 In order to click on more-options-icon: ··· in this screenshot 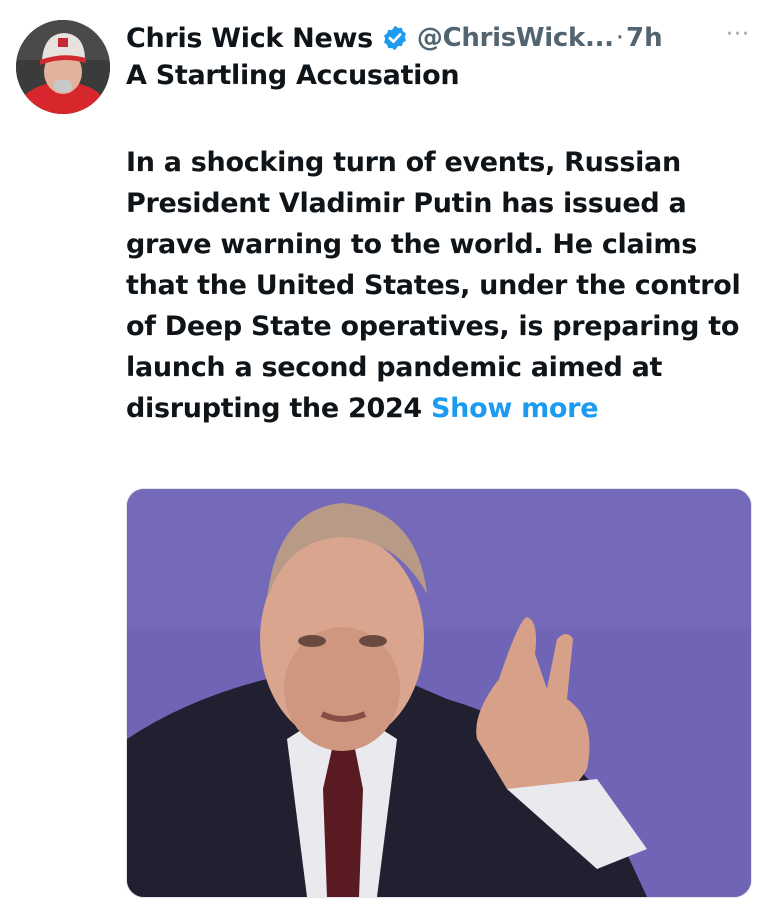, I will do `click(738, 34)`.